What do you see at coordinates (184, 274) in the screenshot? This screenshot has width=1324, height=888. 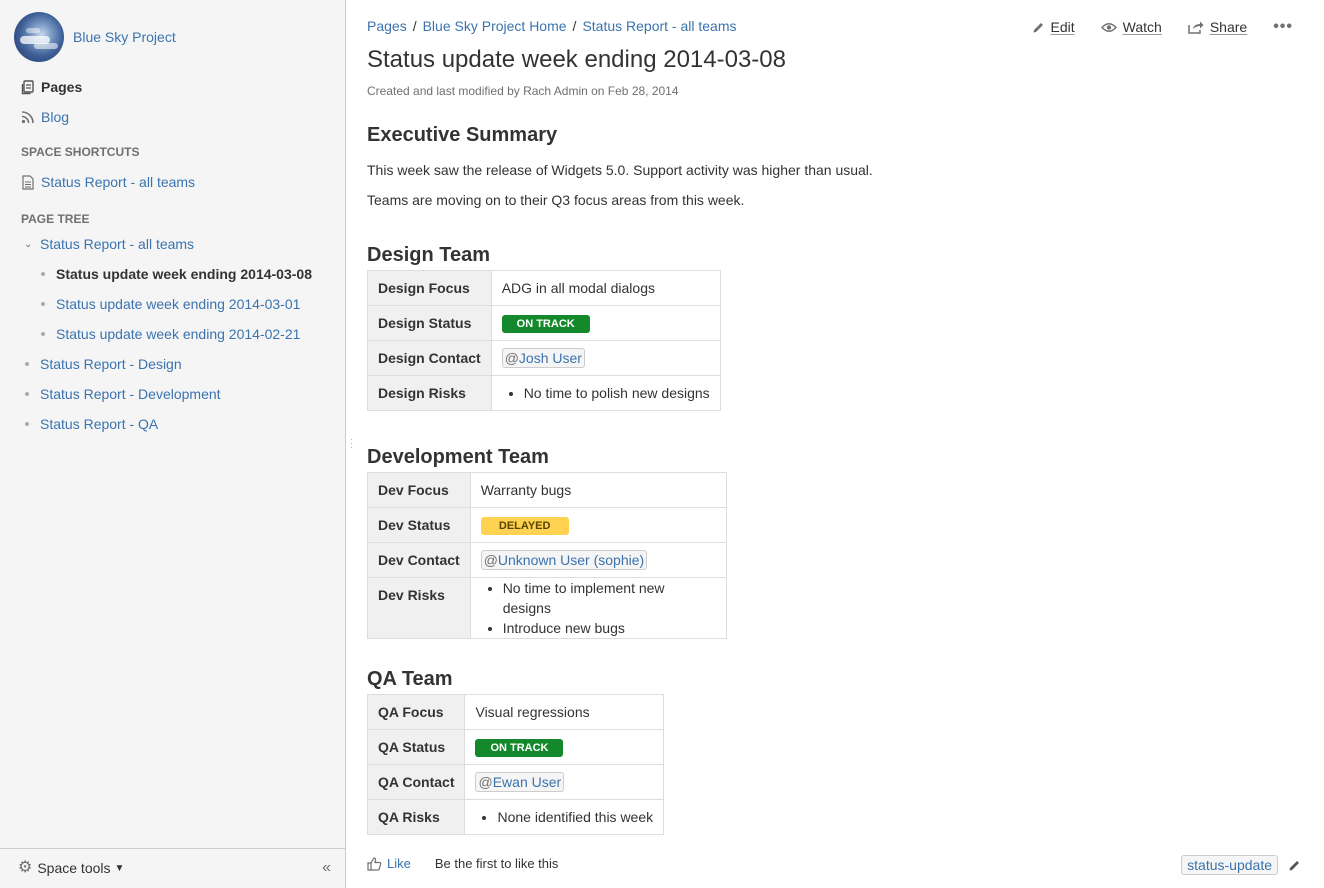 I see `tree-item-label: Status update week ending 2014-03-08` at bounding box center [184, 274].